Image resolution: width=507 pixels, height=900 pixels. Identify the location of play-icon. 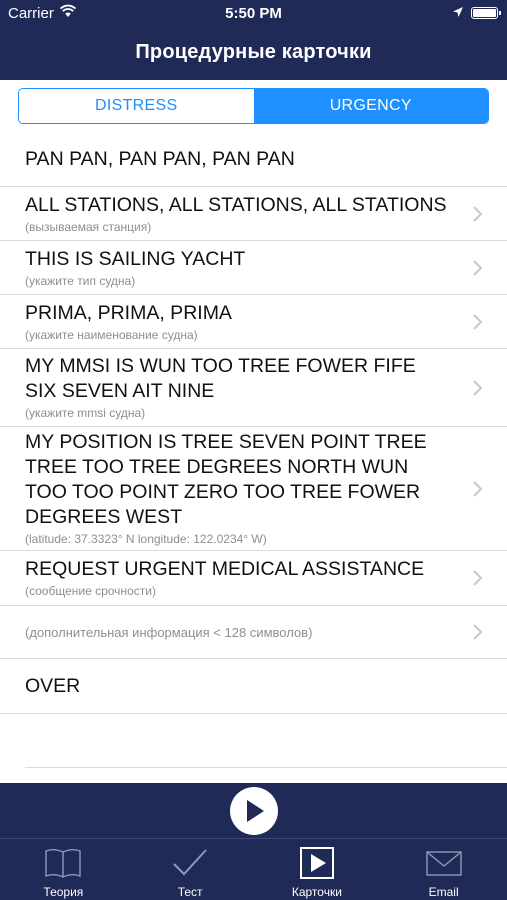
(255, 811).